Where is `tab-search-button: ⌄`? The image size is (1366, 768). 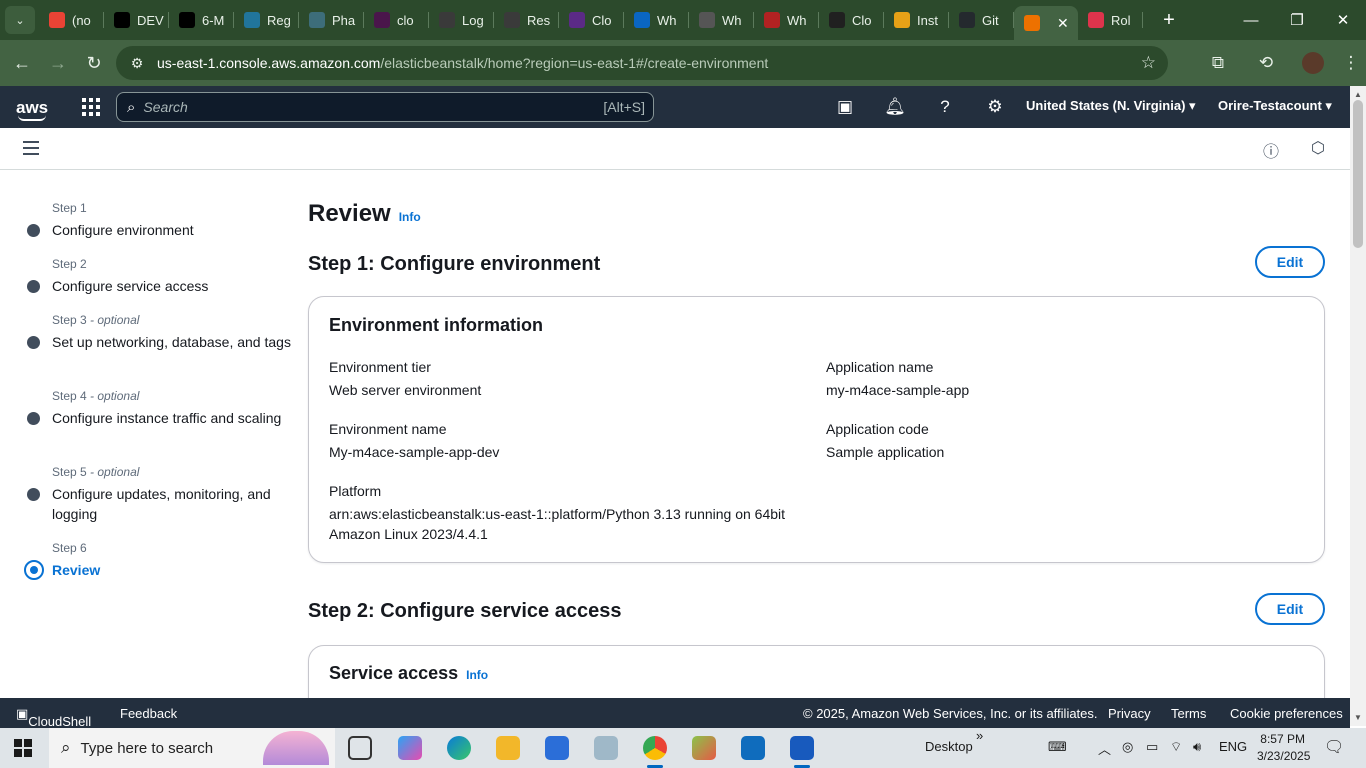 tab-search-button: ⌄ is located at coordinates (20, 20).